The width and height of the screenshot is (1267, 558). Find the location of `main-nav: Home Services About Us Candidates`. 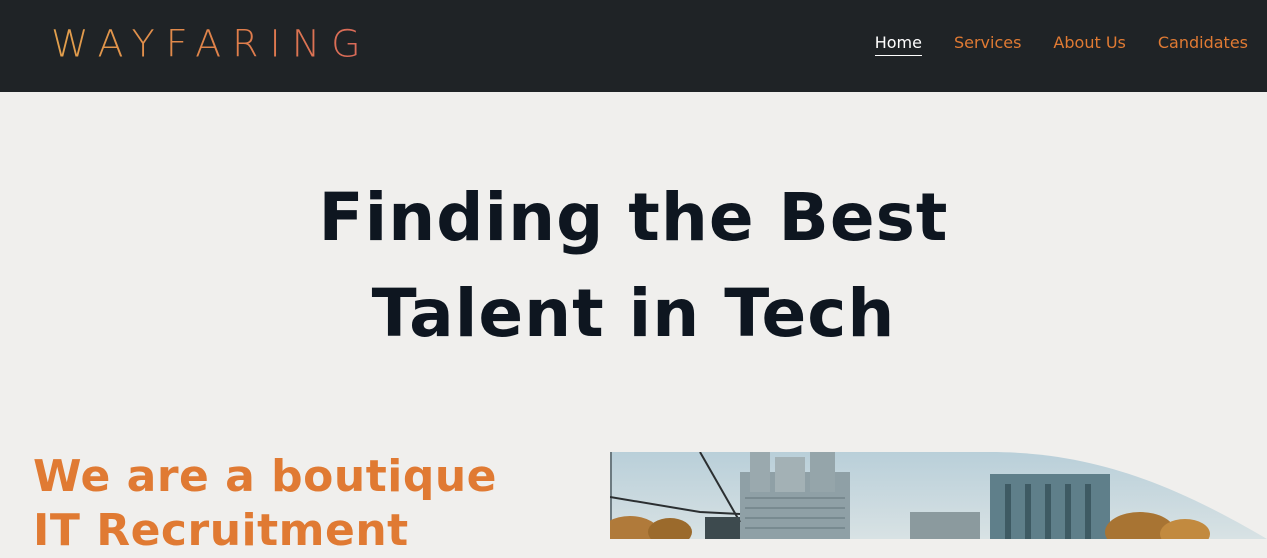

main-nav: Home Services About Us Candidates is located at coordinates (1061, 44).